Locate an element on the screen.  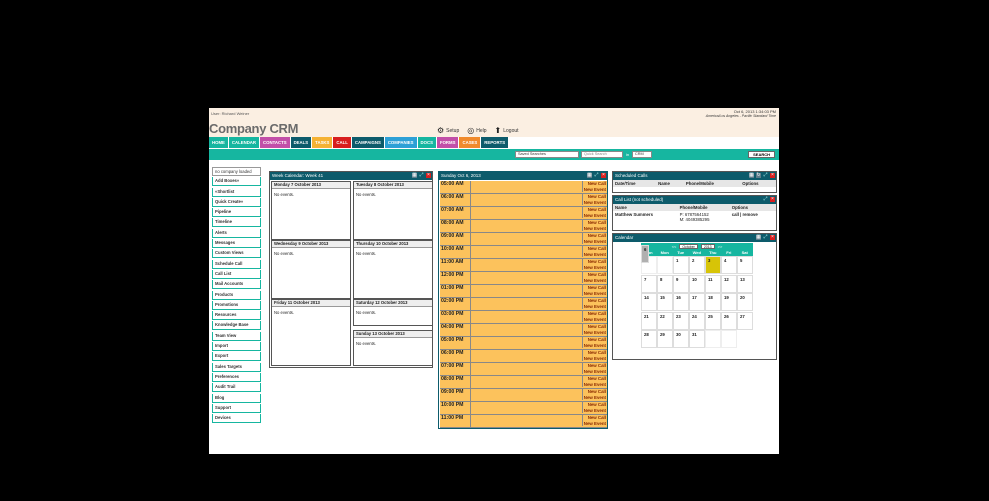
sidebar-item: Mail Accounts is located at coordinates (236, 285).